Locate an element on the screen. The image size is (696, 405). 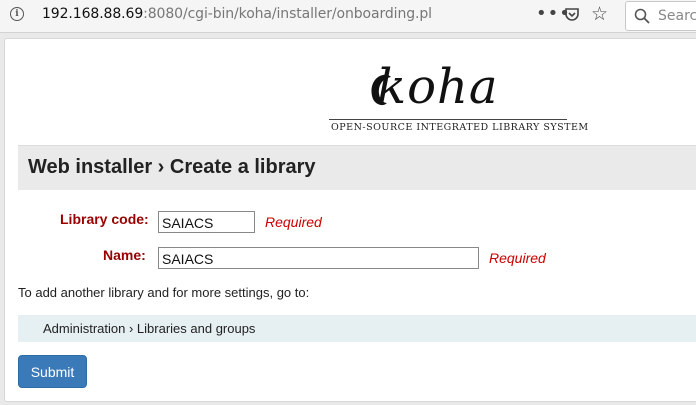
library-code-input: SAIACS is located at coordinates (206, 222).